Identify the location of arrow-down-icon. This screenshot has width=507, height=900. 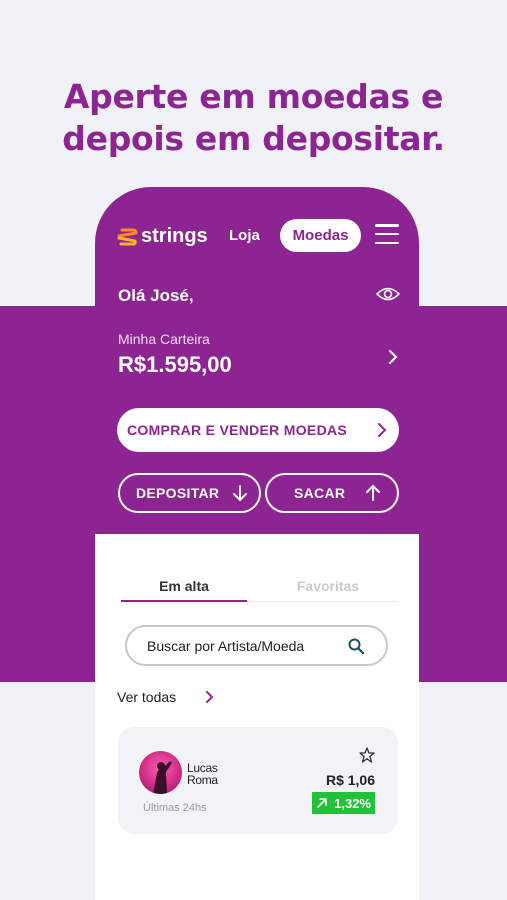
(240, 493).